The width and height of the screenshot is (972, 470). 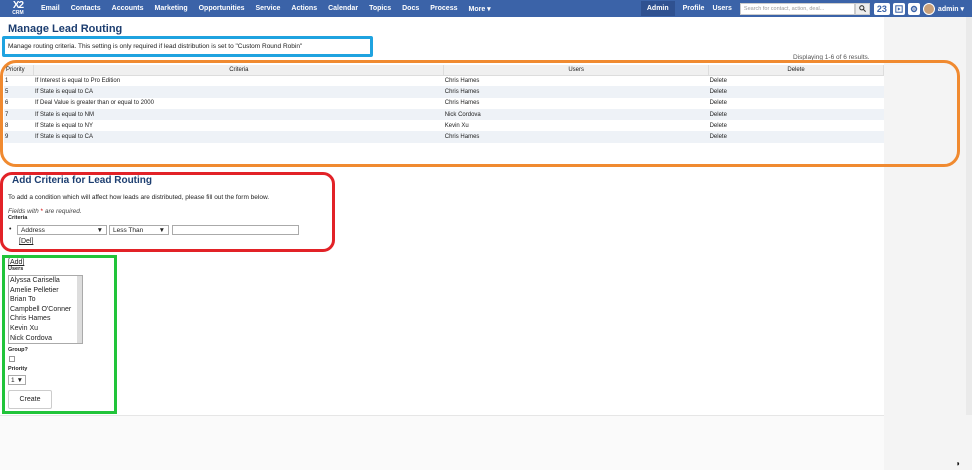 What do you see at coordinates (86, 8) in the screenshot?
I see `nav-contacts: Contacts` at bounding box center [86, 8].